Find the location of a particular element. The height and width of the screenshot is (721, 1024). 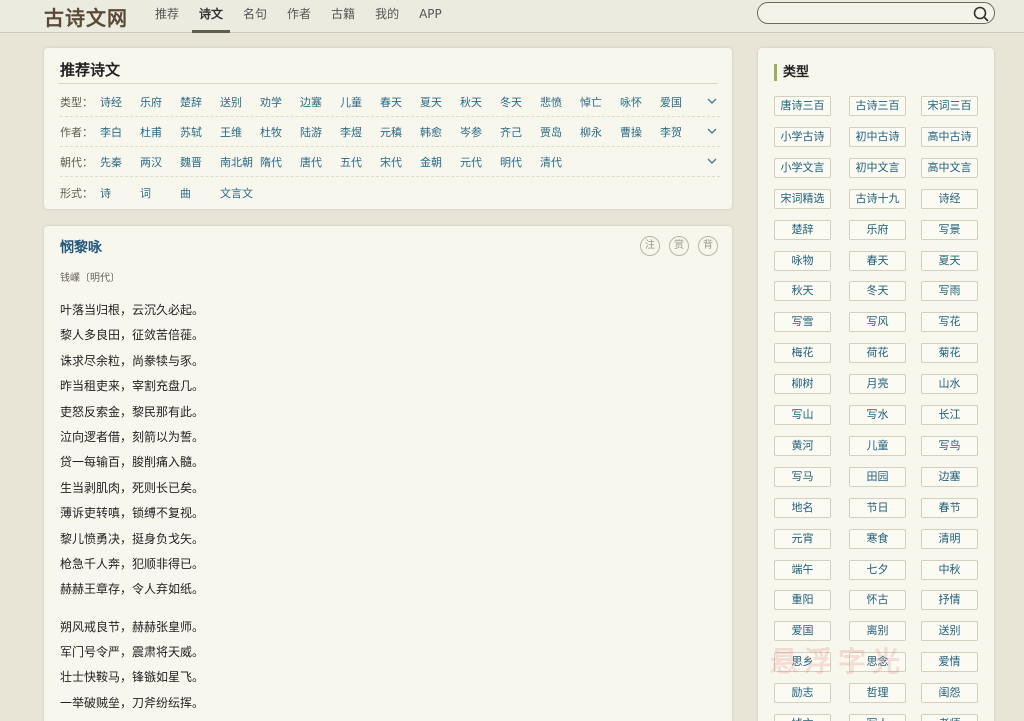

type-tag: 元宵 is located at coordinates (802, 538).